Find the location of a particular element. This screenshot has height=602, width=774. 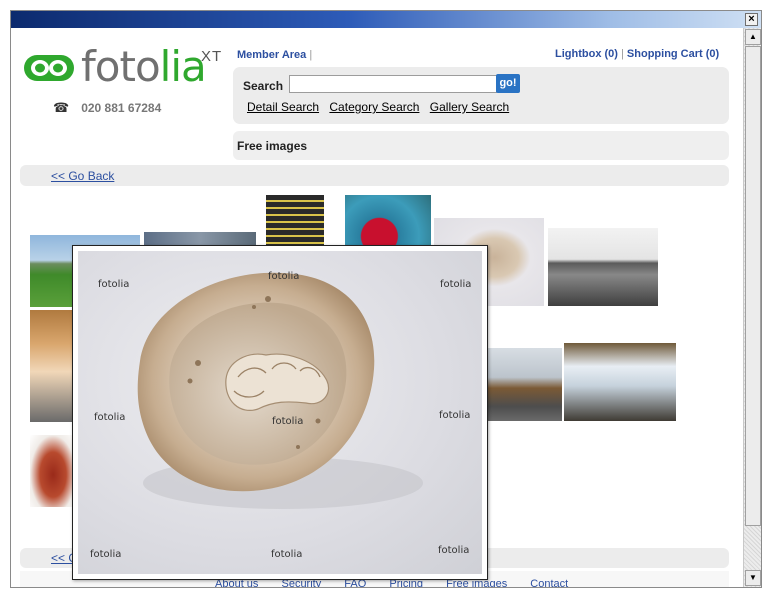

scroll-up-icon: ▲ is located at coordinates (753, 37).